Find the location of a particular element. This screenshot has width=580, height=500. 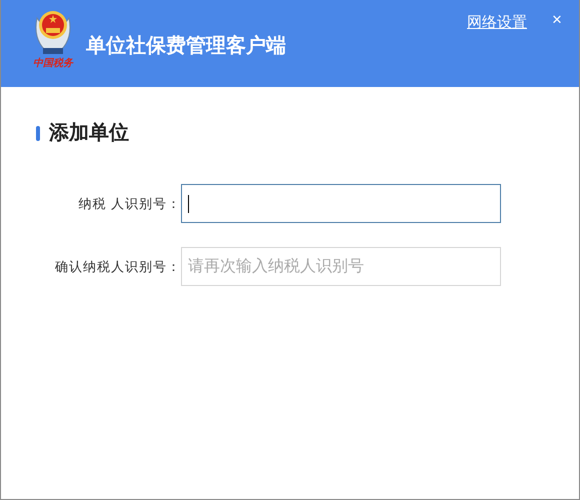

text-cursor is located at coordinates (188, 203).